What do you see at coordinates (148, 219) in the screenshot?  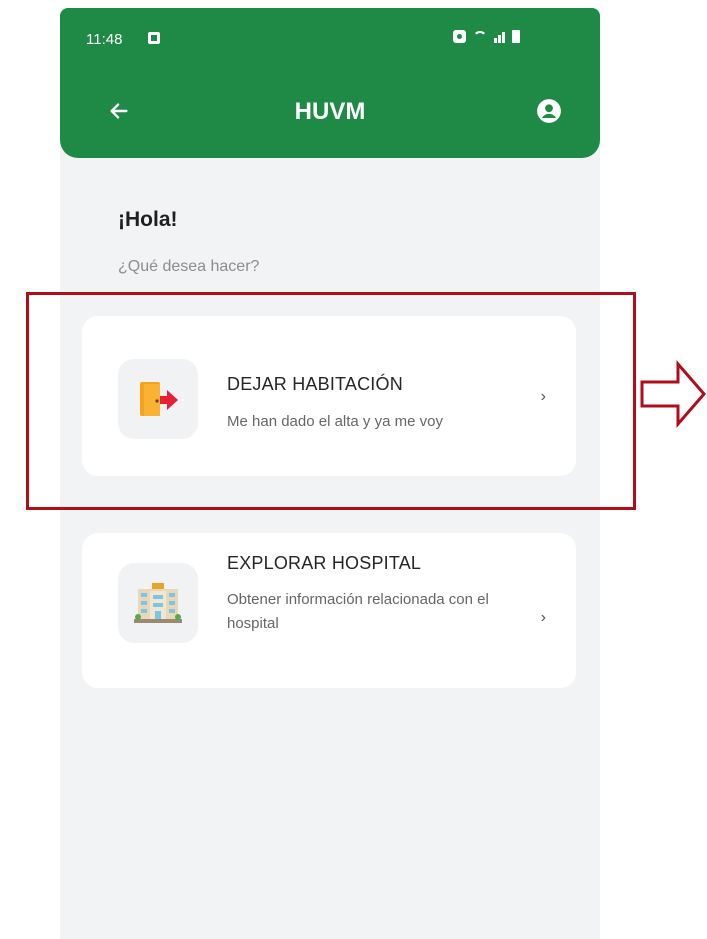 I see `greeting-title: ¡Hola!` at bounding box center [148, 219].